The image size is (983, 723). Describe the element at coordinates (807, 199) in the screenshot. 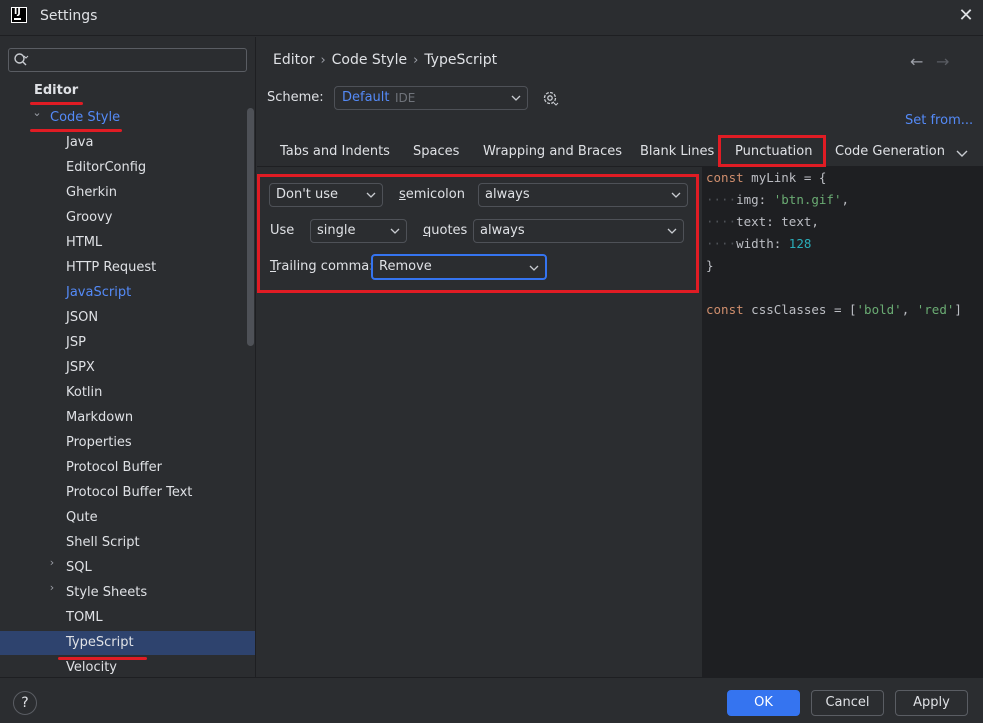

I see `string-literal: 'btn.gif'` at that location.